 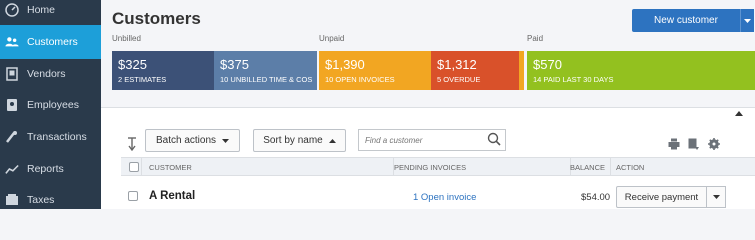 I want to click on sidebar-item-vendors: Vendors, so click(x=50, y=74).